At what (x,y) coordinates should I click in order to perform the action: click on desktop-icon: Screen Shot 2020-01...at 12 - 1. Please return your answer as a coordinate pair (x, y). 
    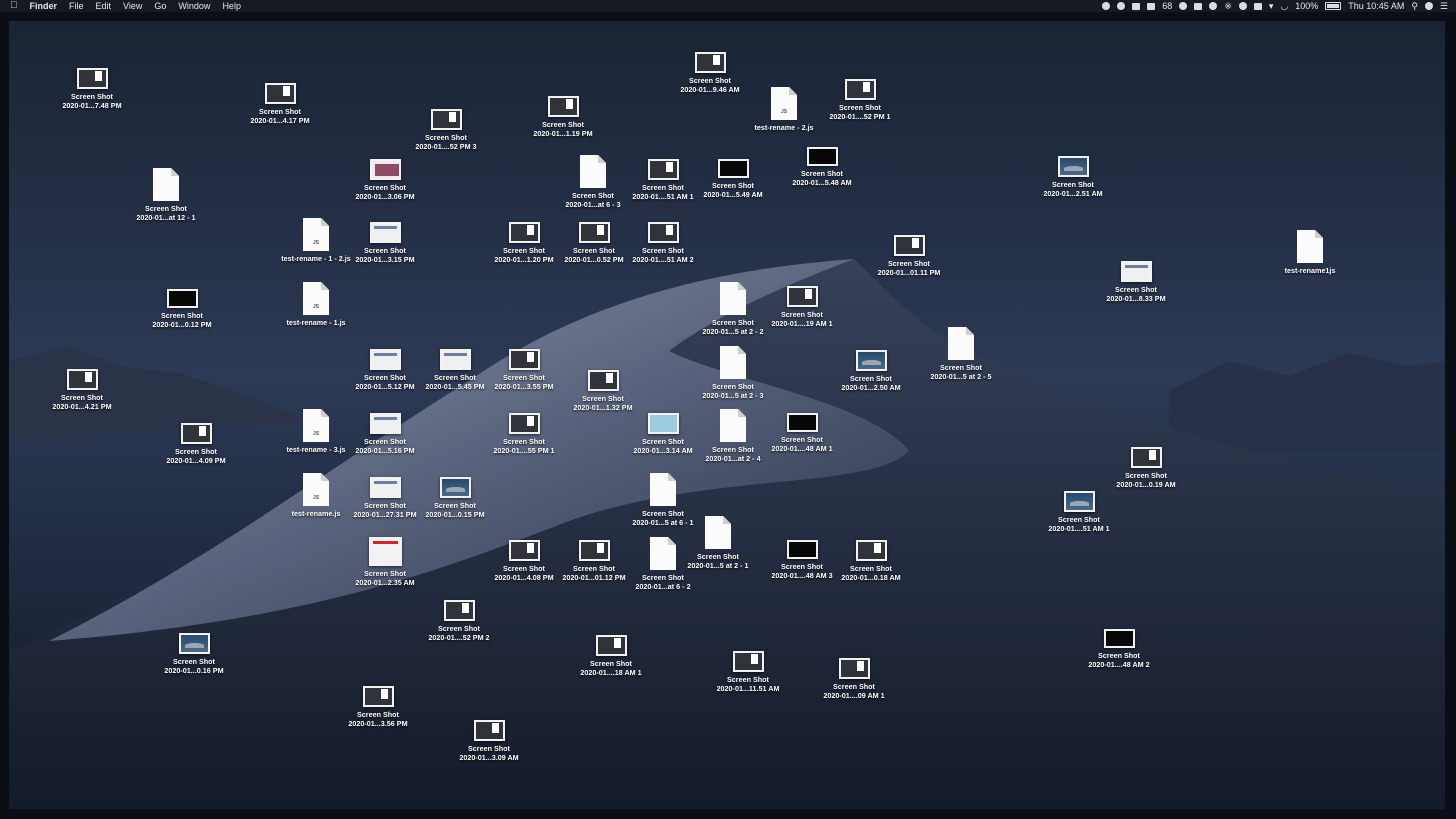
    Looking at the image, I should click on (166, 195).